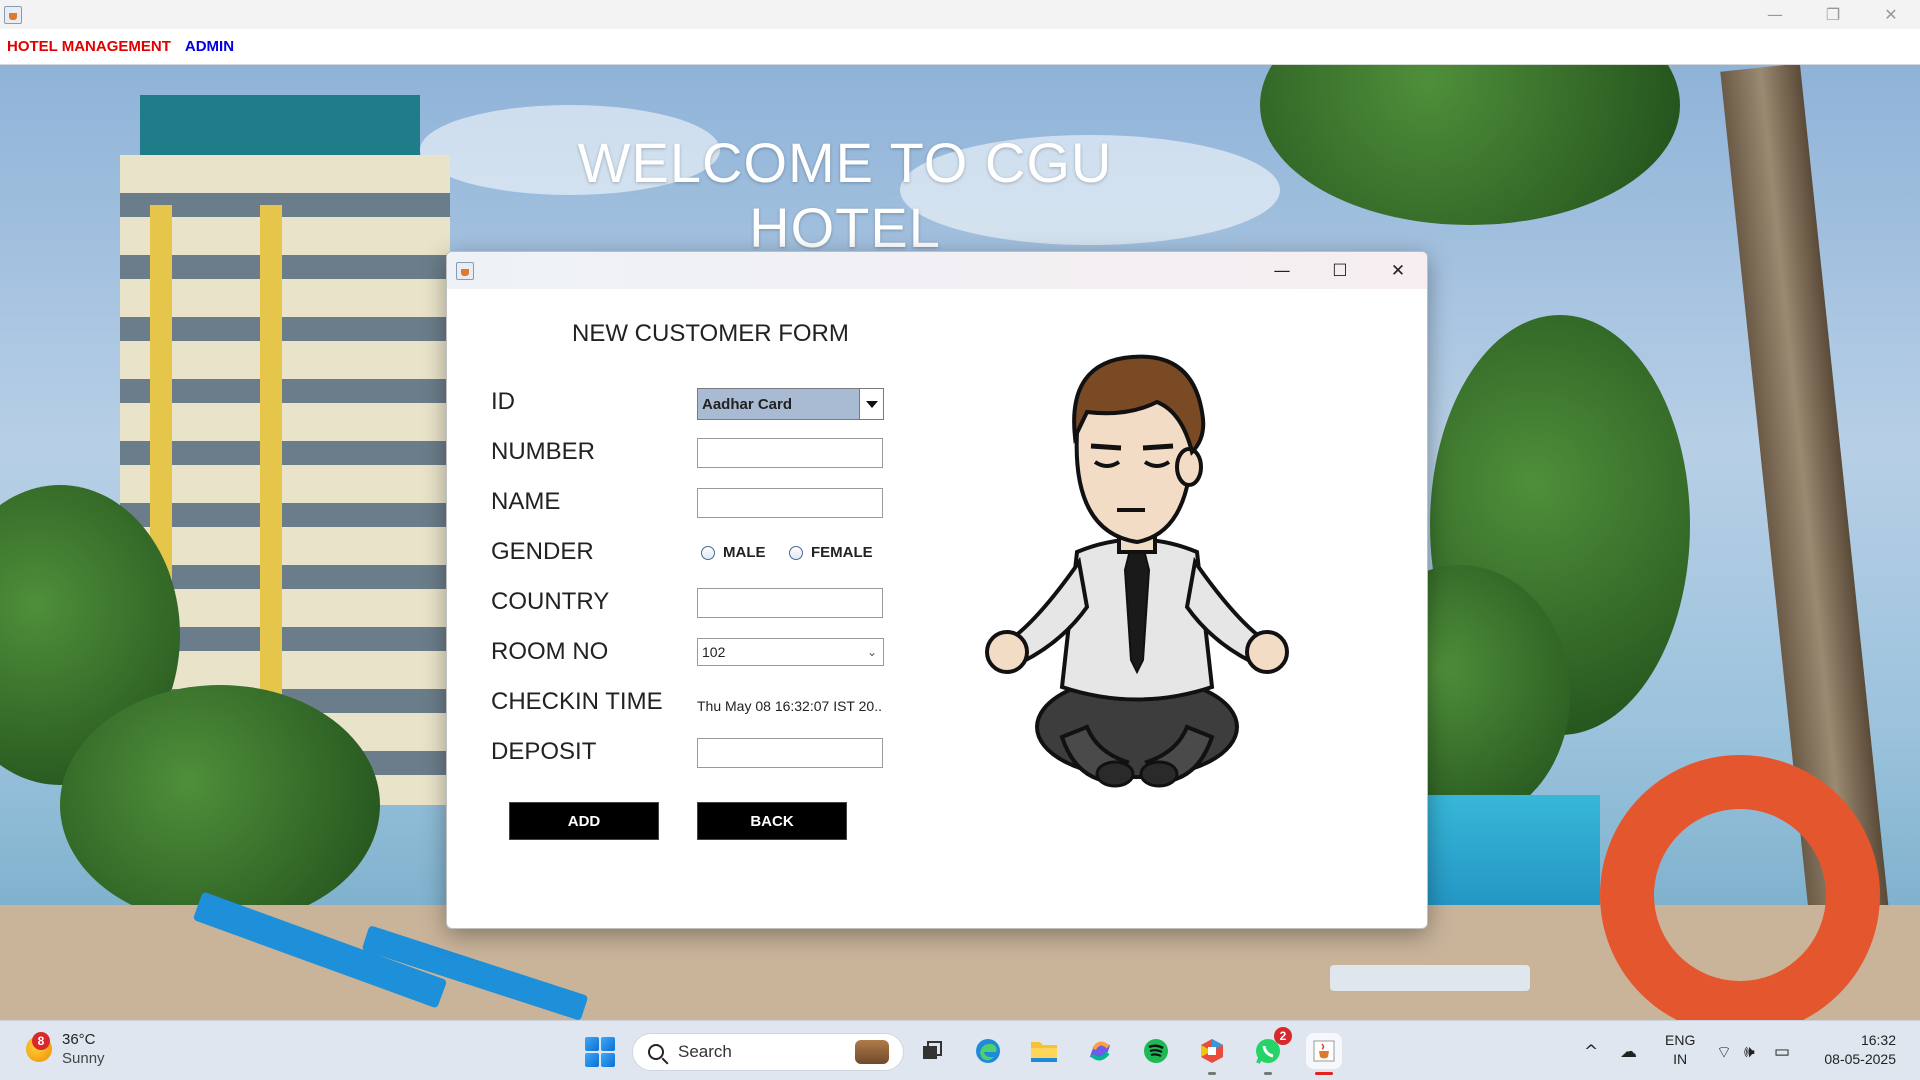  I want to click on windows-start-icon, so click(600, 1052).